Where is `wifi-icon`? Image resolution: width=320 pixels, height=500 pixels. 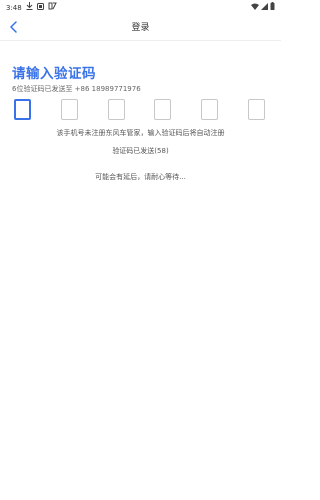 wifi-icon is located at coordinates (255, 8).